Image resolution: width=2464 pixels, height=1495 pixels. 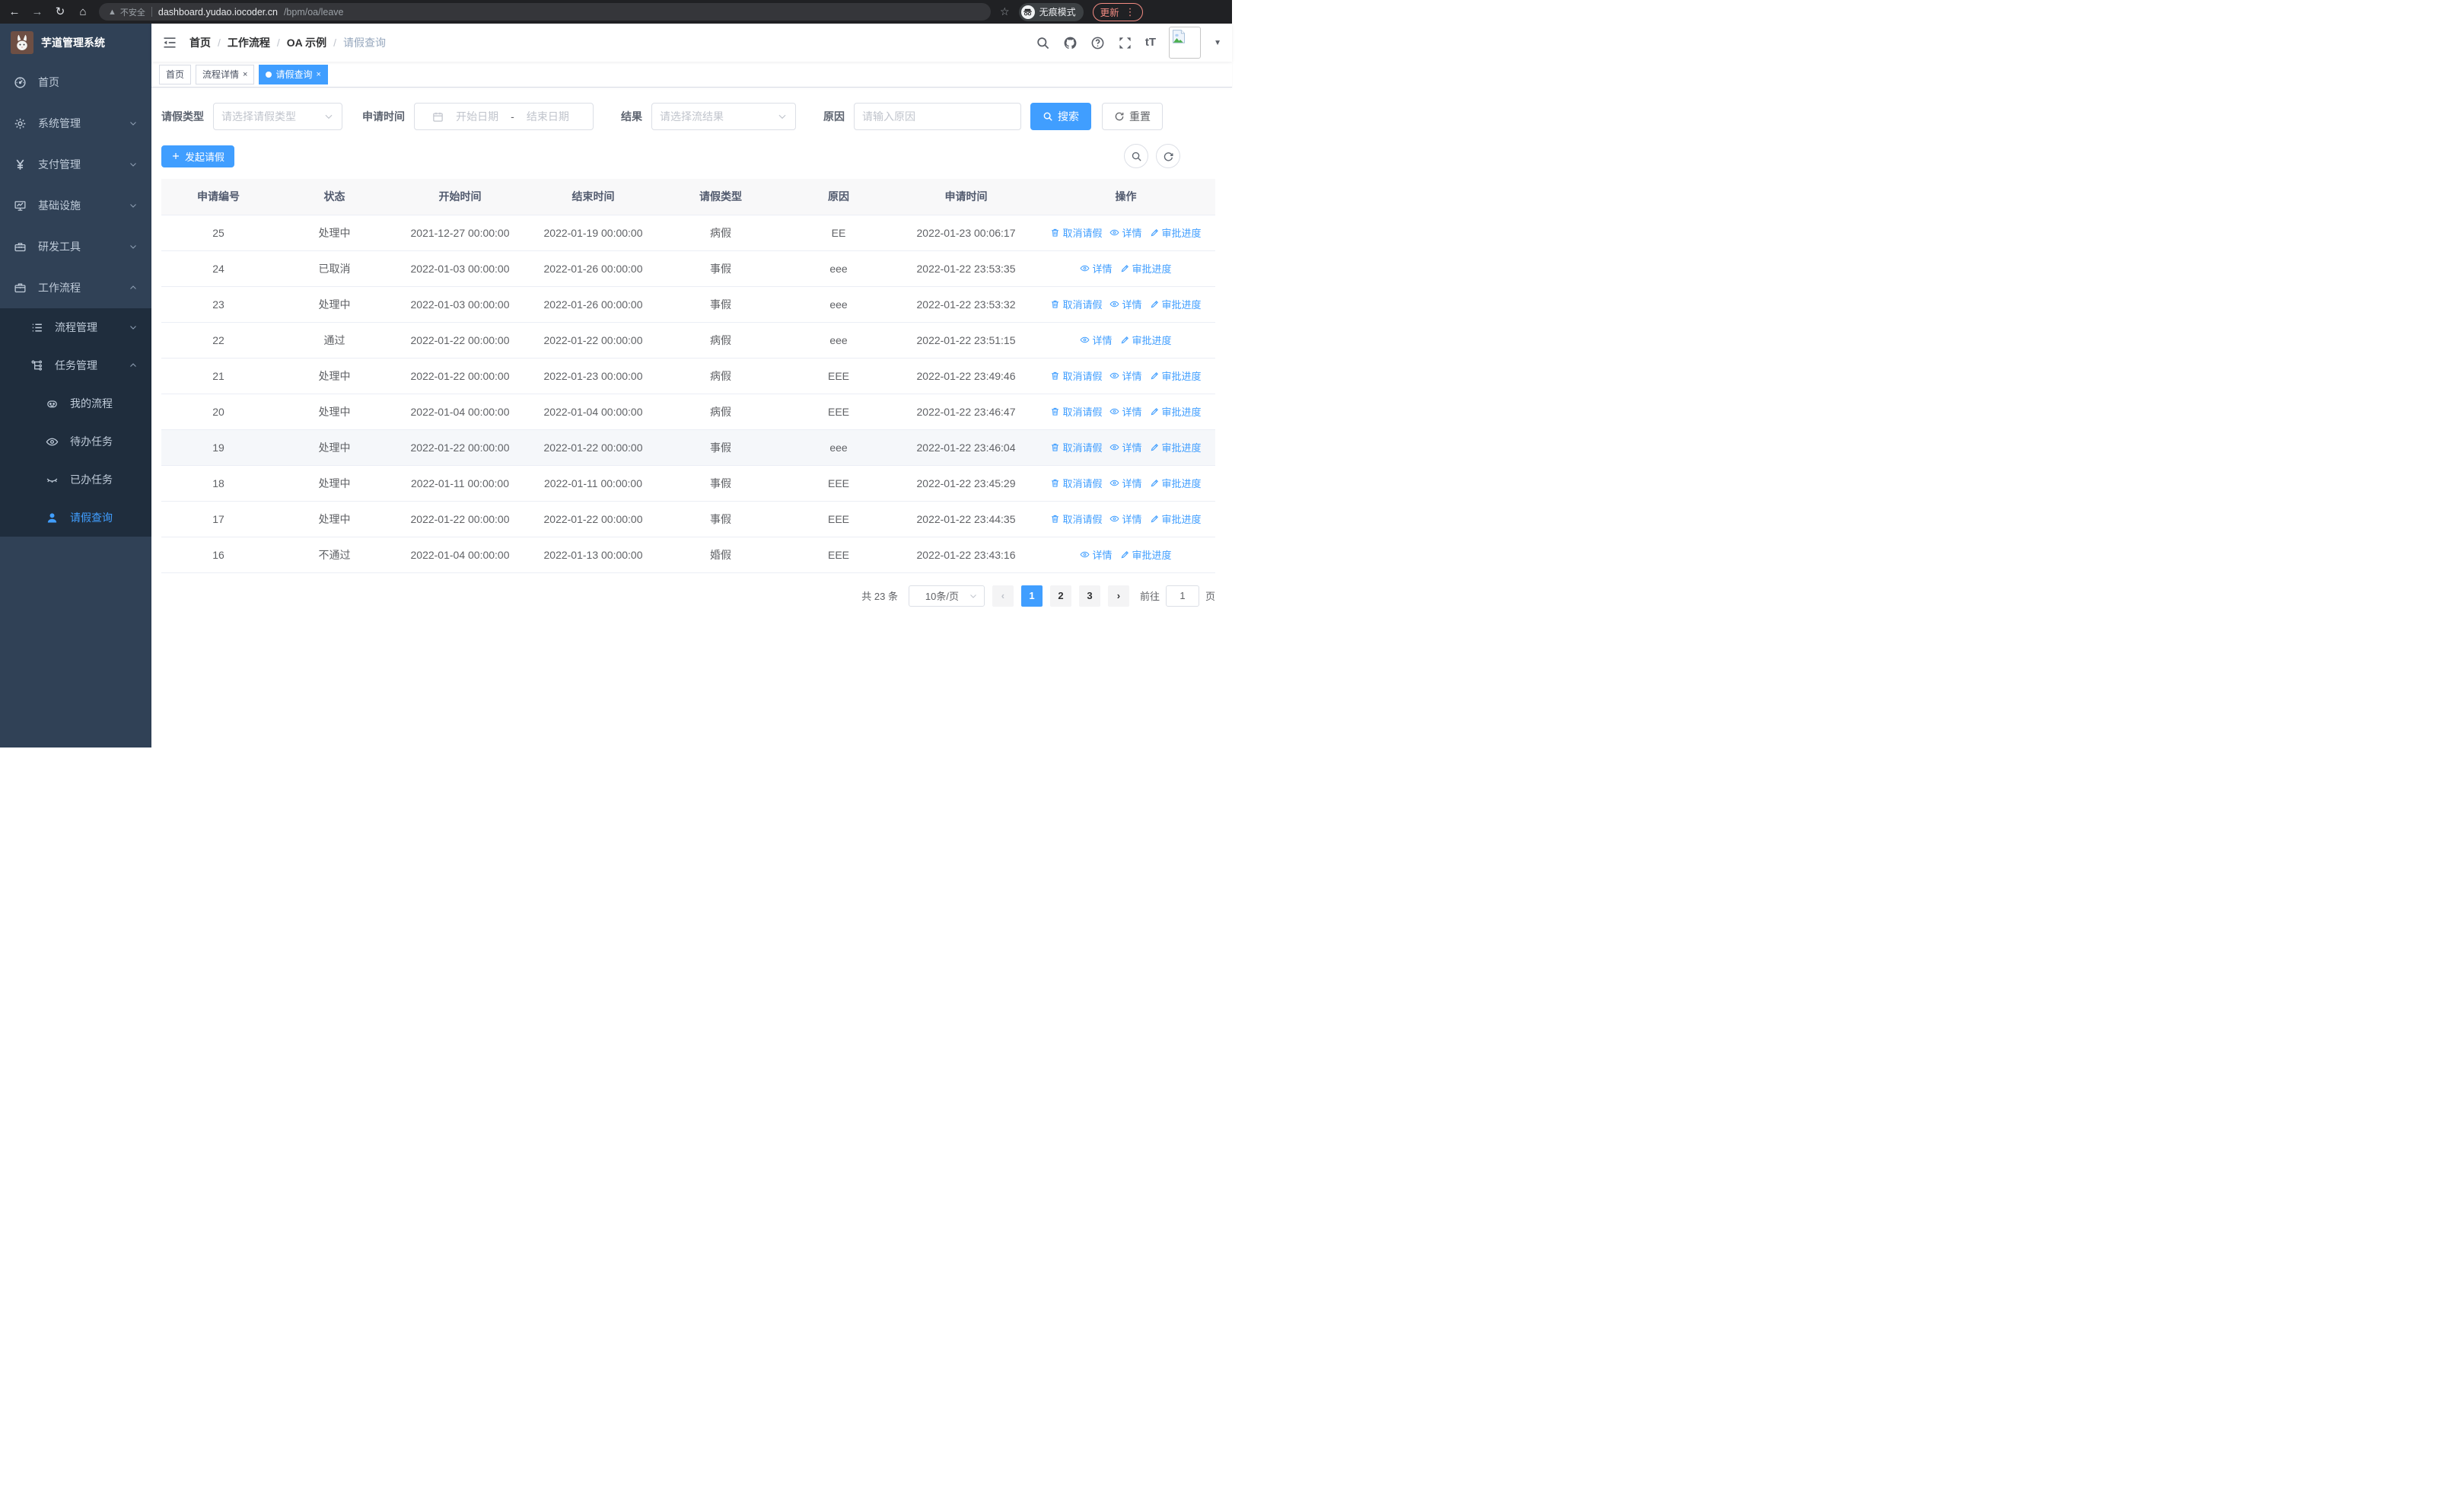 I want to click on leave-type-select: 请选择请假类型, so click(x=277, y=117).